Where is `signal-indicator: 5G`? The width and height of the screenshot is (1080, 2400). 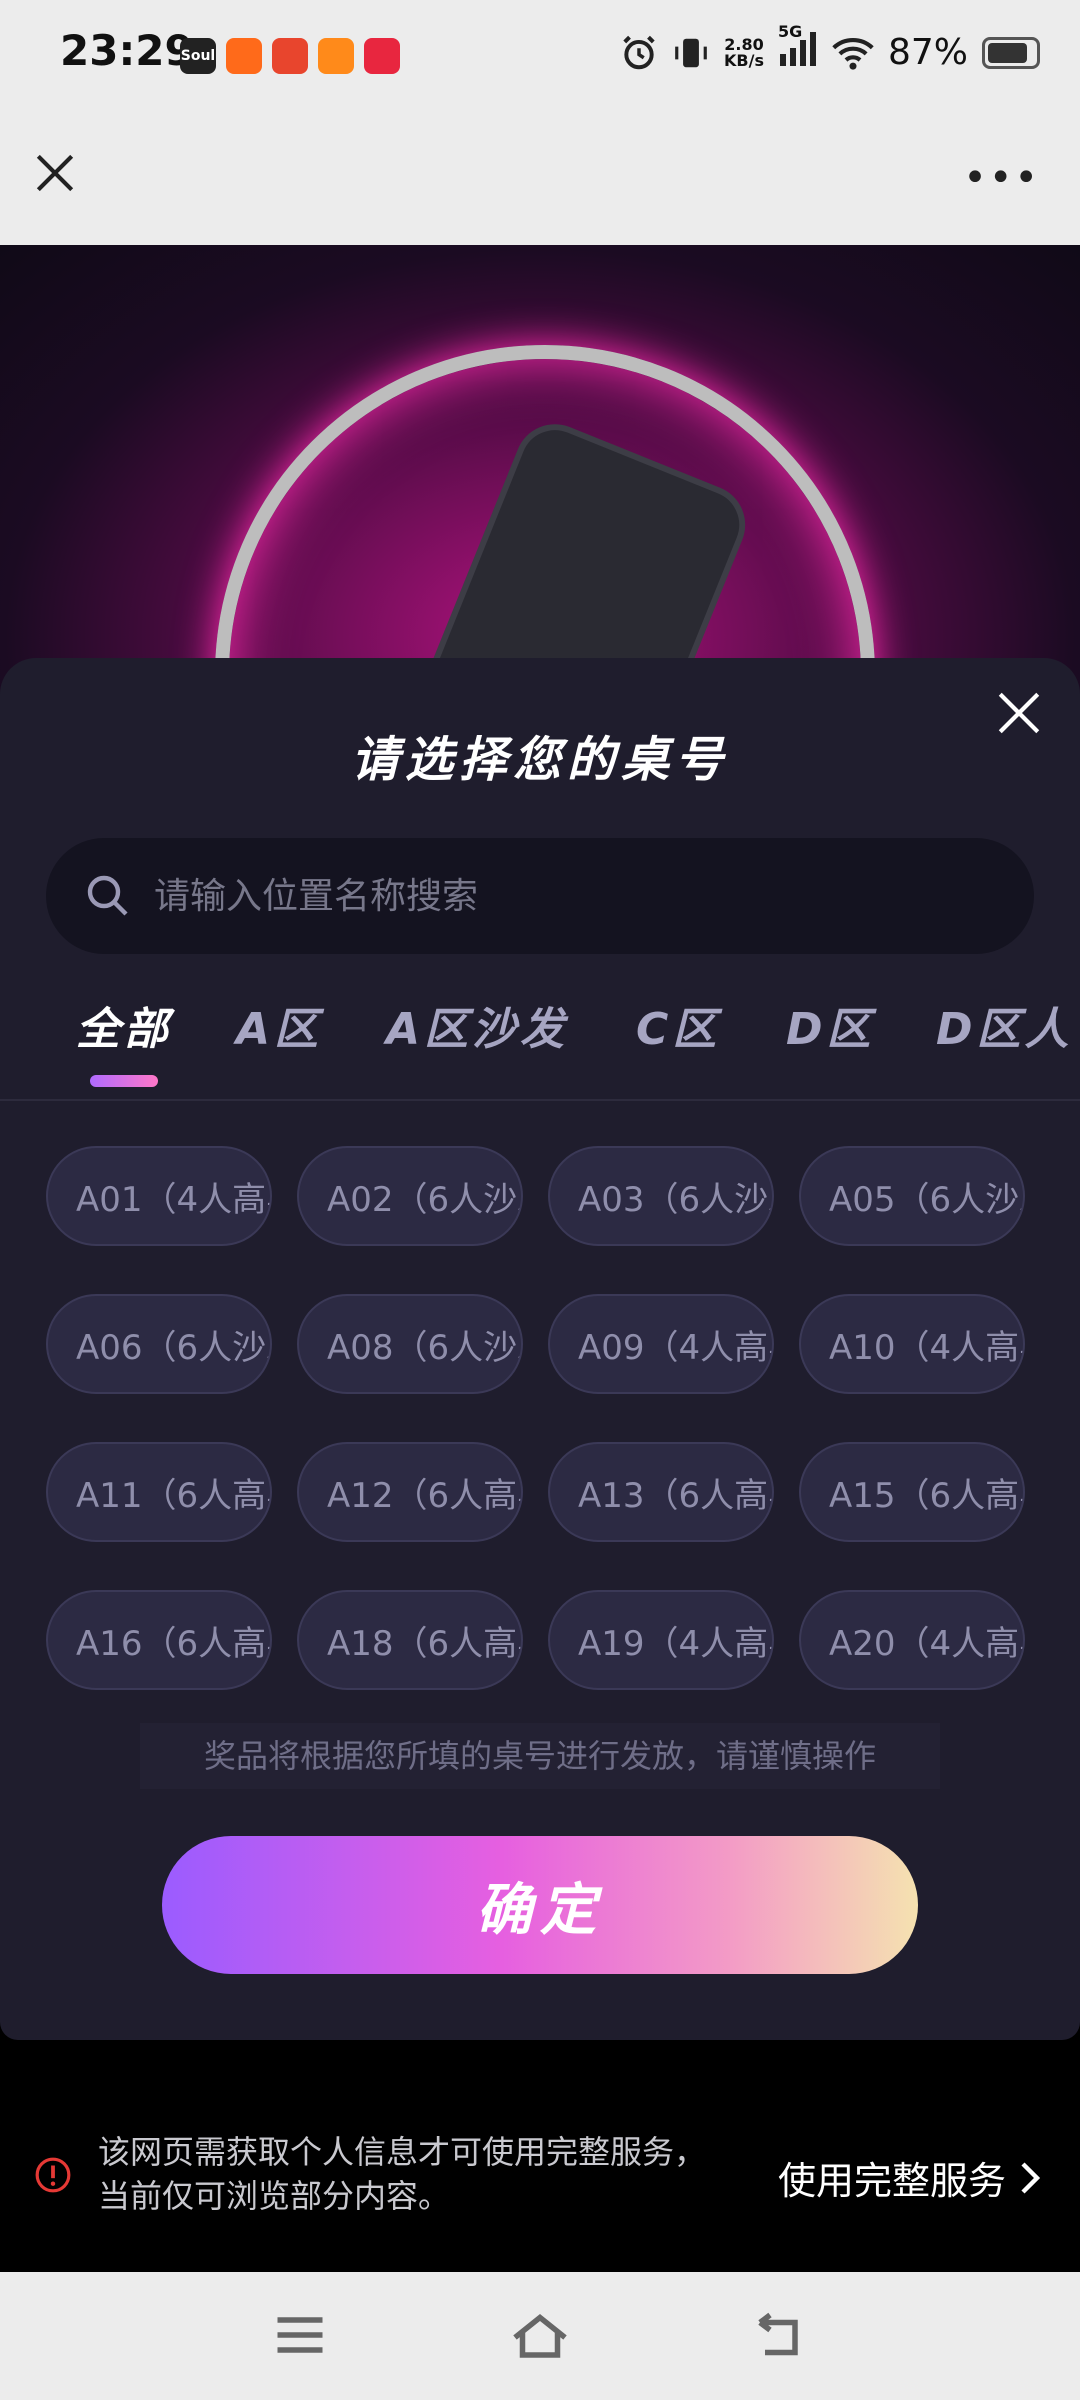 signal-indicator: 5G is located at coordinates (798, 48).